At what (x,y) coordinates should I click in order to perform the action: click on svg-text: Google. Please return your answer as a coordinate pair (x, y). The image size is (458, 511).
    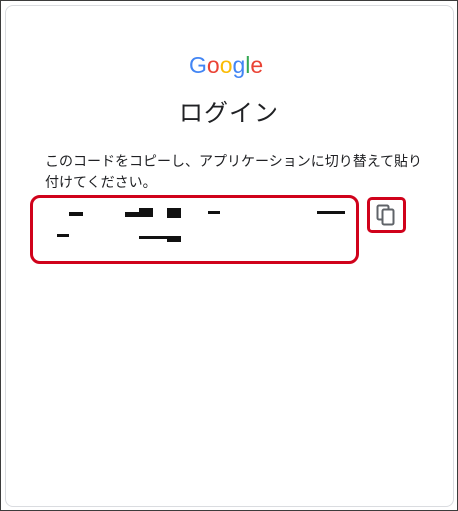
    Looking at the image, I should click on (226, 65).